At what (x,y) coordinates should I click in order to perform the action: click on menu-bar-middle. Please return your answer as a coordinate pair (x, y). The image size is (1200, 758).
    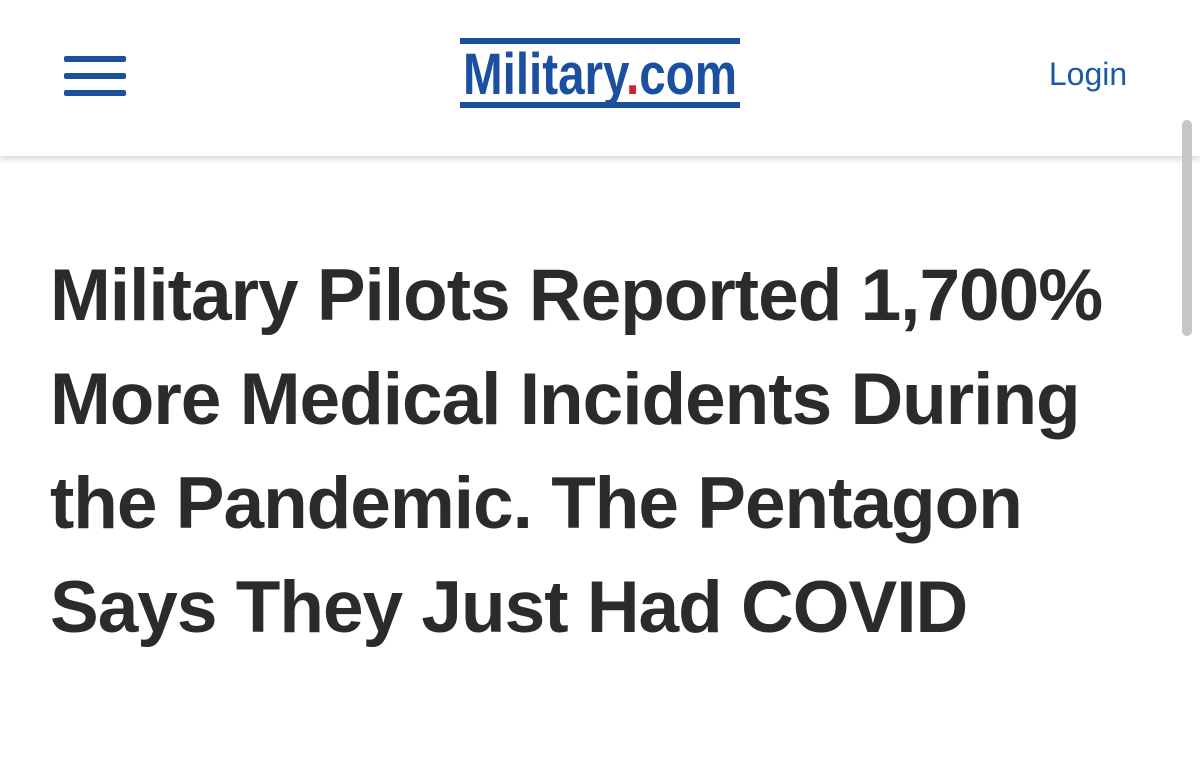
    Looking at the image, I should click on (95, 76).